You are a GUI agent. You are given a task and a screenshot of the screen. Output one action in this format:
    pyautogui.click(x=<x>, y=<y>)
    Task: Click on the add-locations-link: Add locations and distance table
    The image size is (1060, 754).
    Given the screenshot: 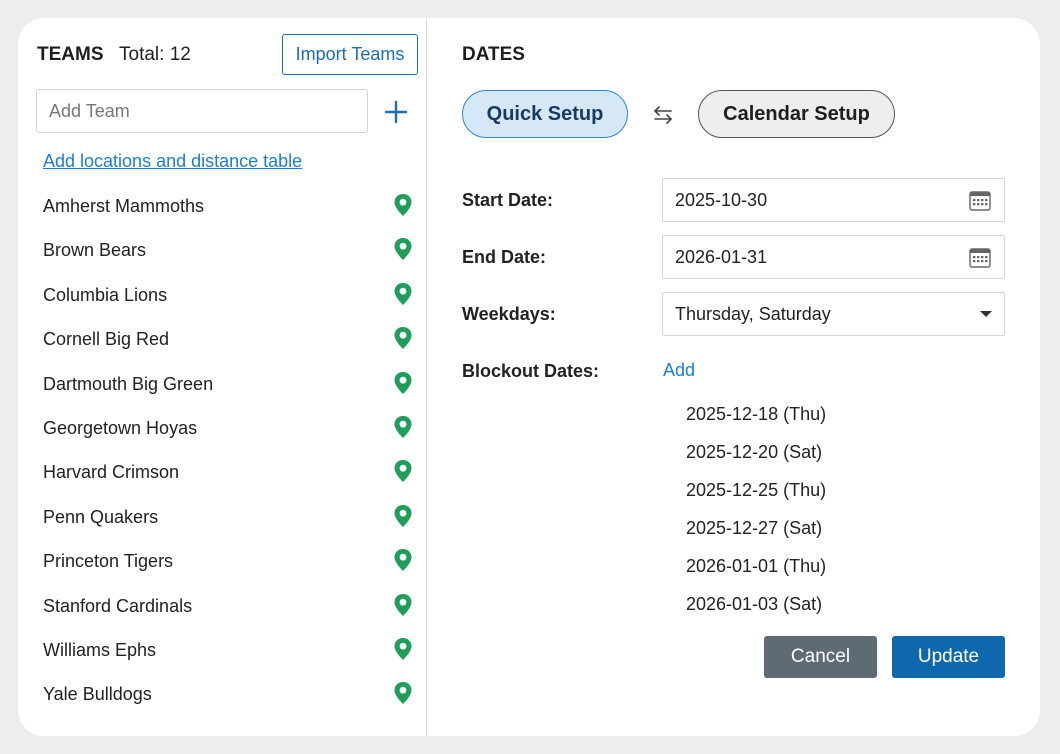 What is the action you would take?
    pyautogui.click(x=172, y=161)
    